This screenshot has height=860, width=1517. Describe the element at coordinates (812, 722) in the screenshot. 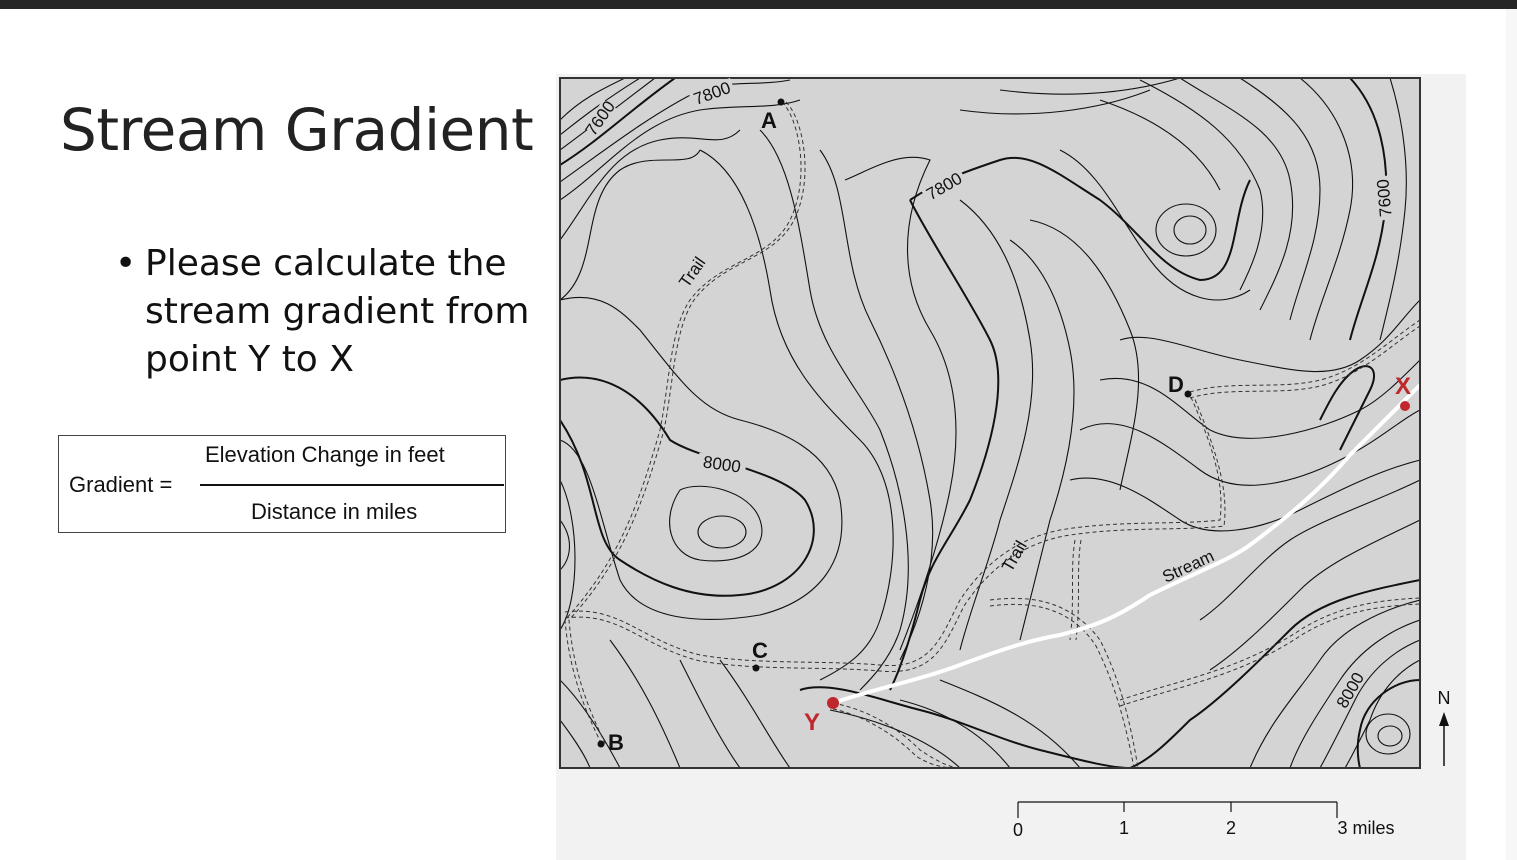

I see `point-y-label: Y` at that location.